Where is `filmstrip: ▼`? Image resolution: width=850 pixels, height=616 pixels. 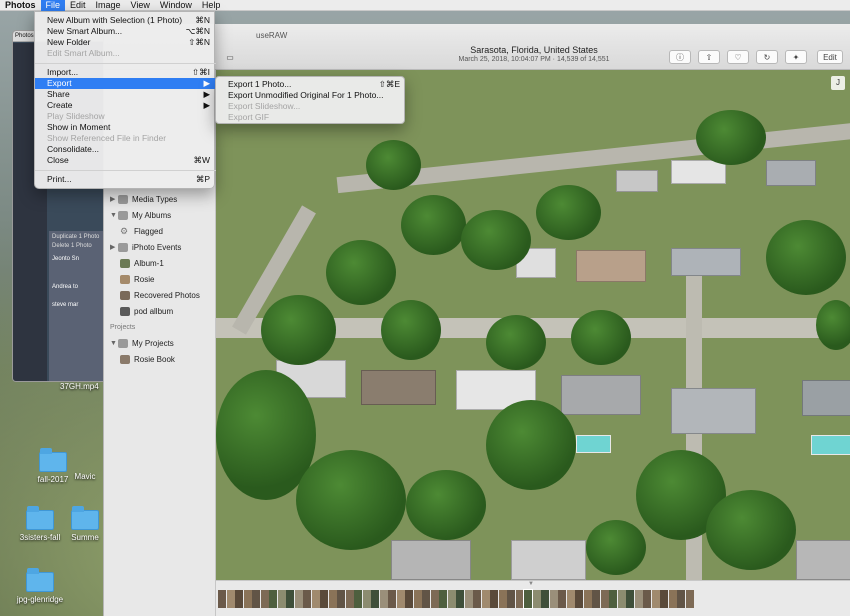 filmstrip: ▼ is located at coordinates (533, 598).